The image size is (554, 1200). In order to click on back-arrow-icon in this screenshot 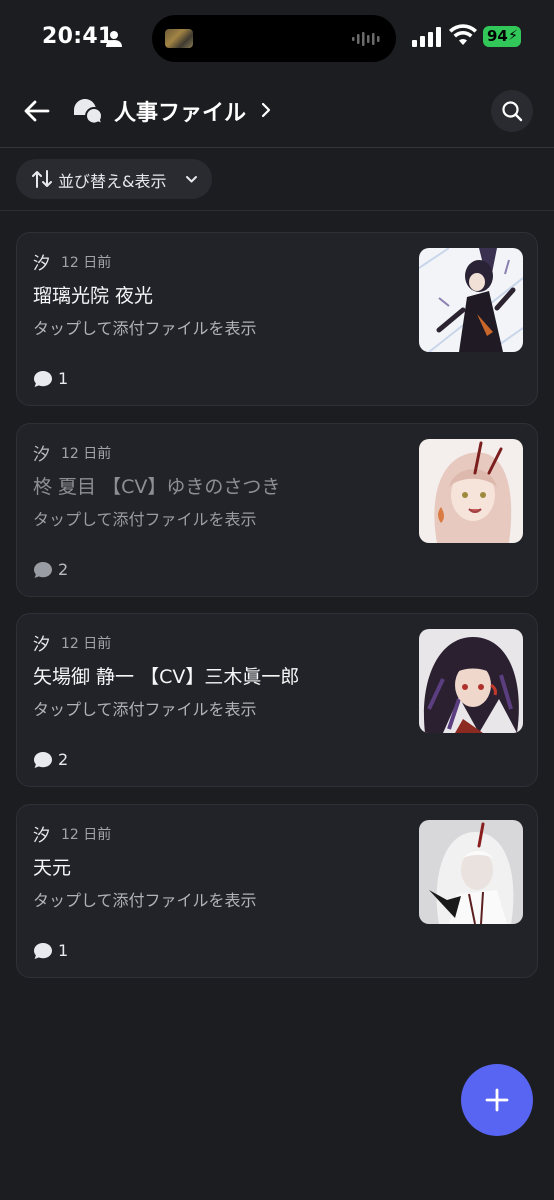, I will do `click(36, 111)`.